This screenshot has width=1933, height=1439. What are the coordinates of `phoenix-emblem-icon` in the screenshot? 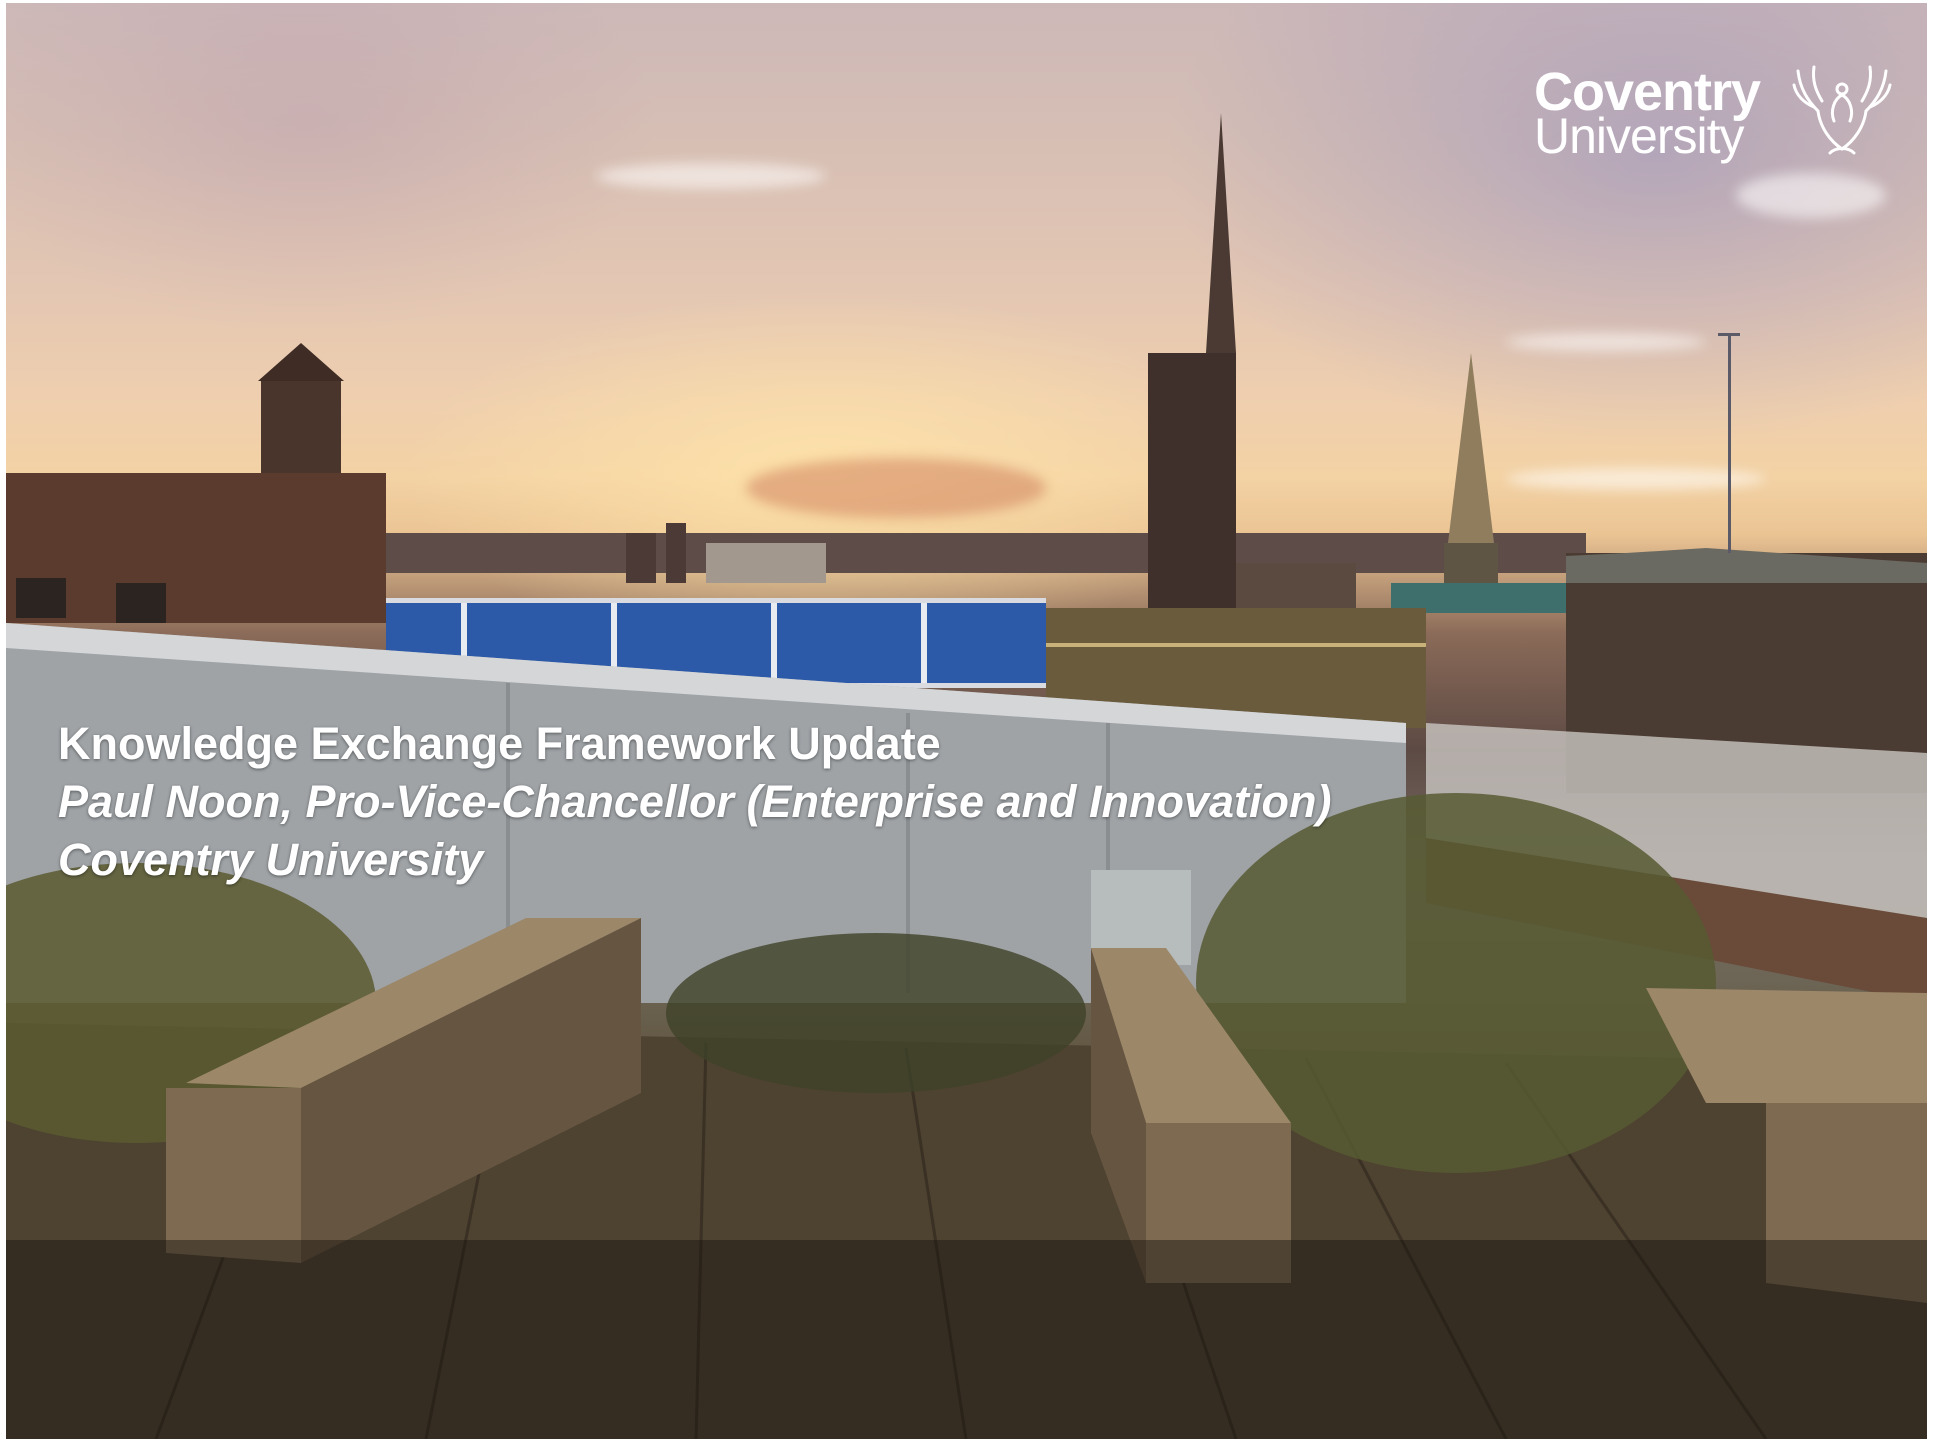 It's located at (1842, 110).